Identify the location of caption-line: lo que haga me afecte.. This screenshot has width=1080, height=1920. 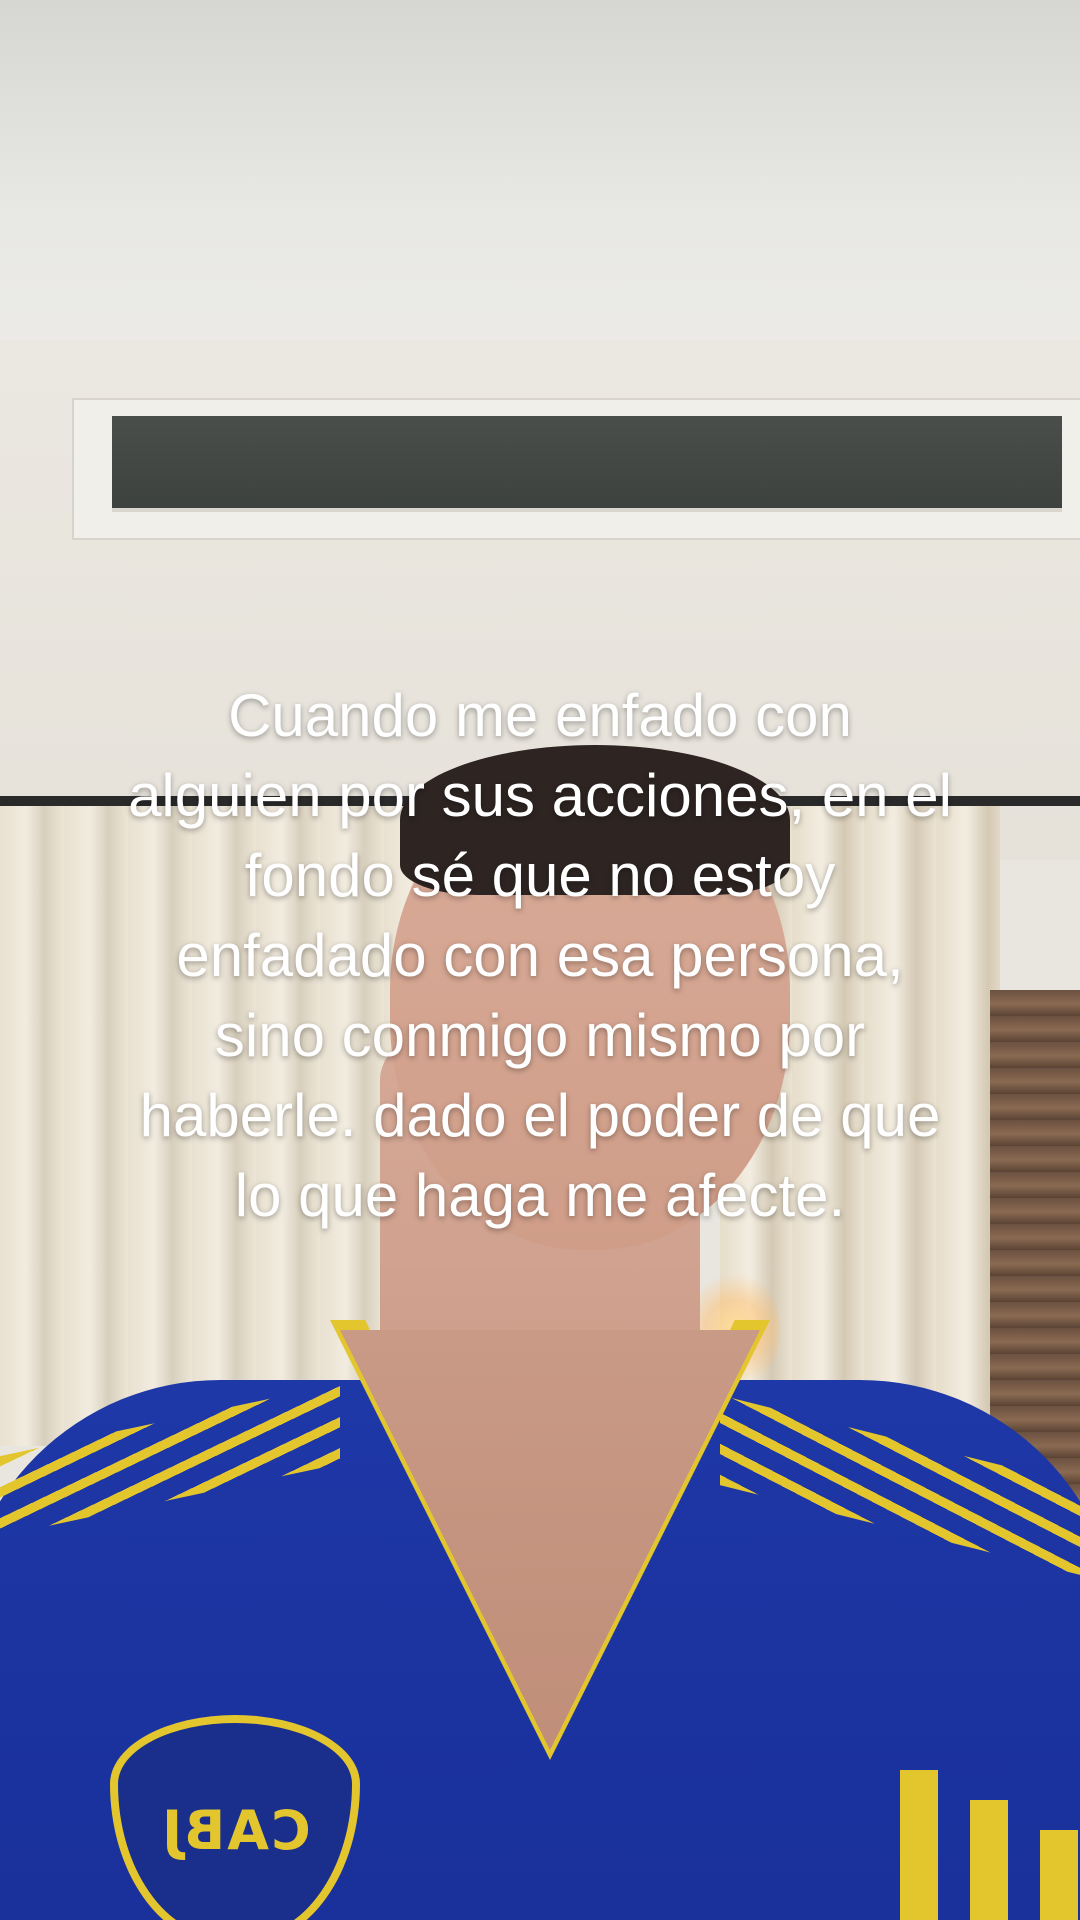
(540, 1195).